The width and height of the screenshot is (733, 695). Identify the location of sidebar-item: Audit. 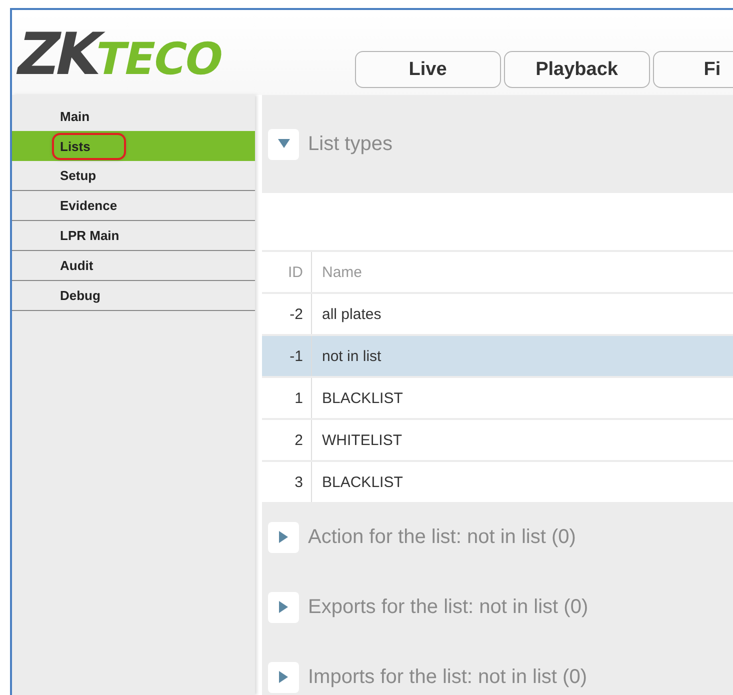
(133, 266).